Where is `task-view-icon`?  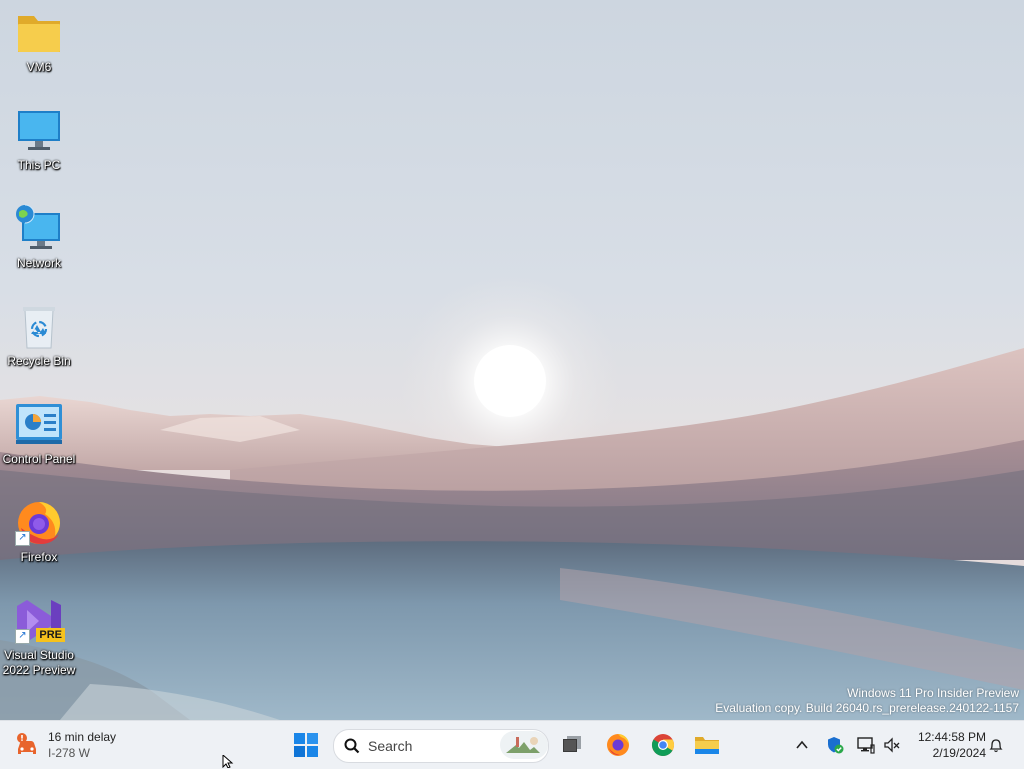
task-view-icon is located at coordinates (572, 744).